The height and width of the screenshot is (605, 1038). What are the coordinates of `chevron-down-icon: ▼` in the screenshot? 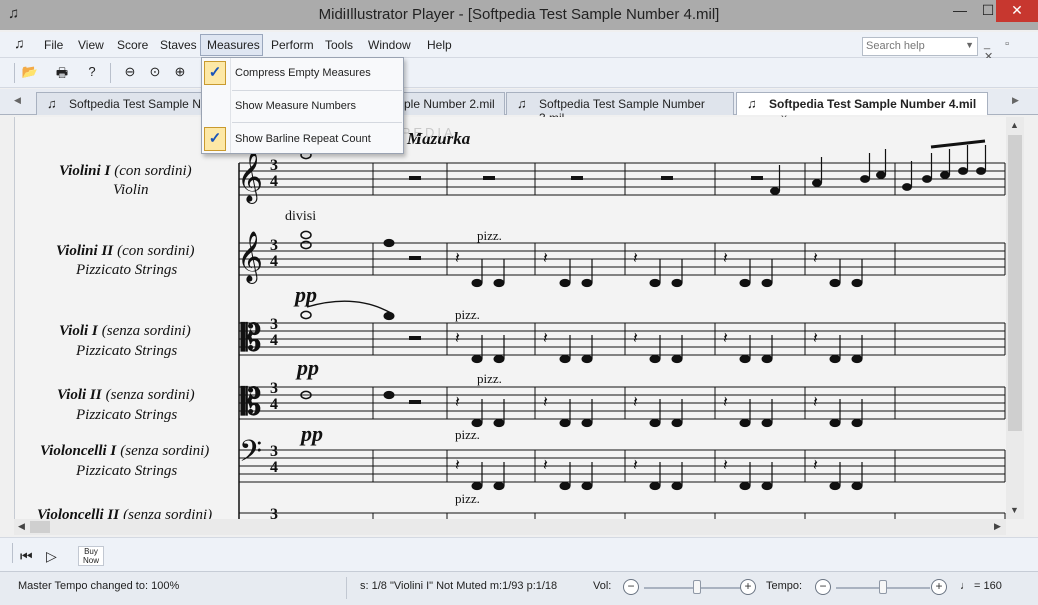 It's located at (969, 45).